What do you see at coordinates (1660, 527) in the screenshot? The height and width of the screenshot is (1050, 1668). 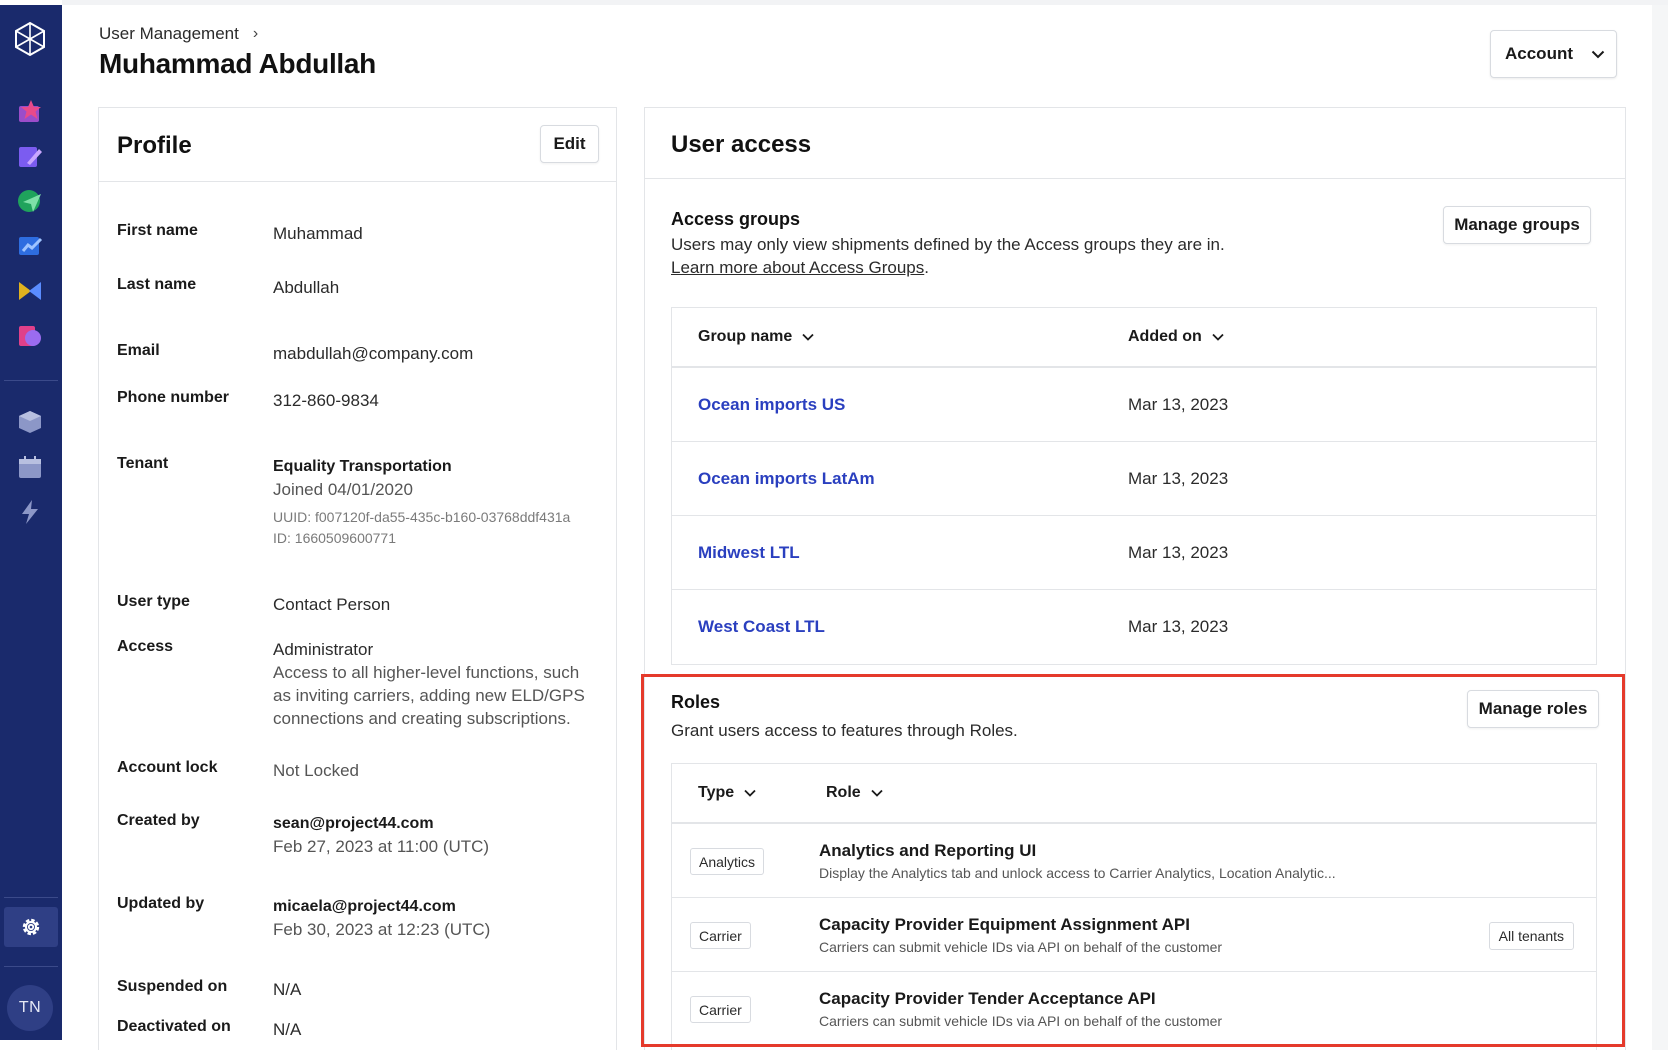 I see `scroll-gutter` at bounding box center [1660, 527].